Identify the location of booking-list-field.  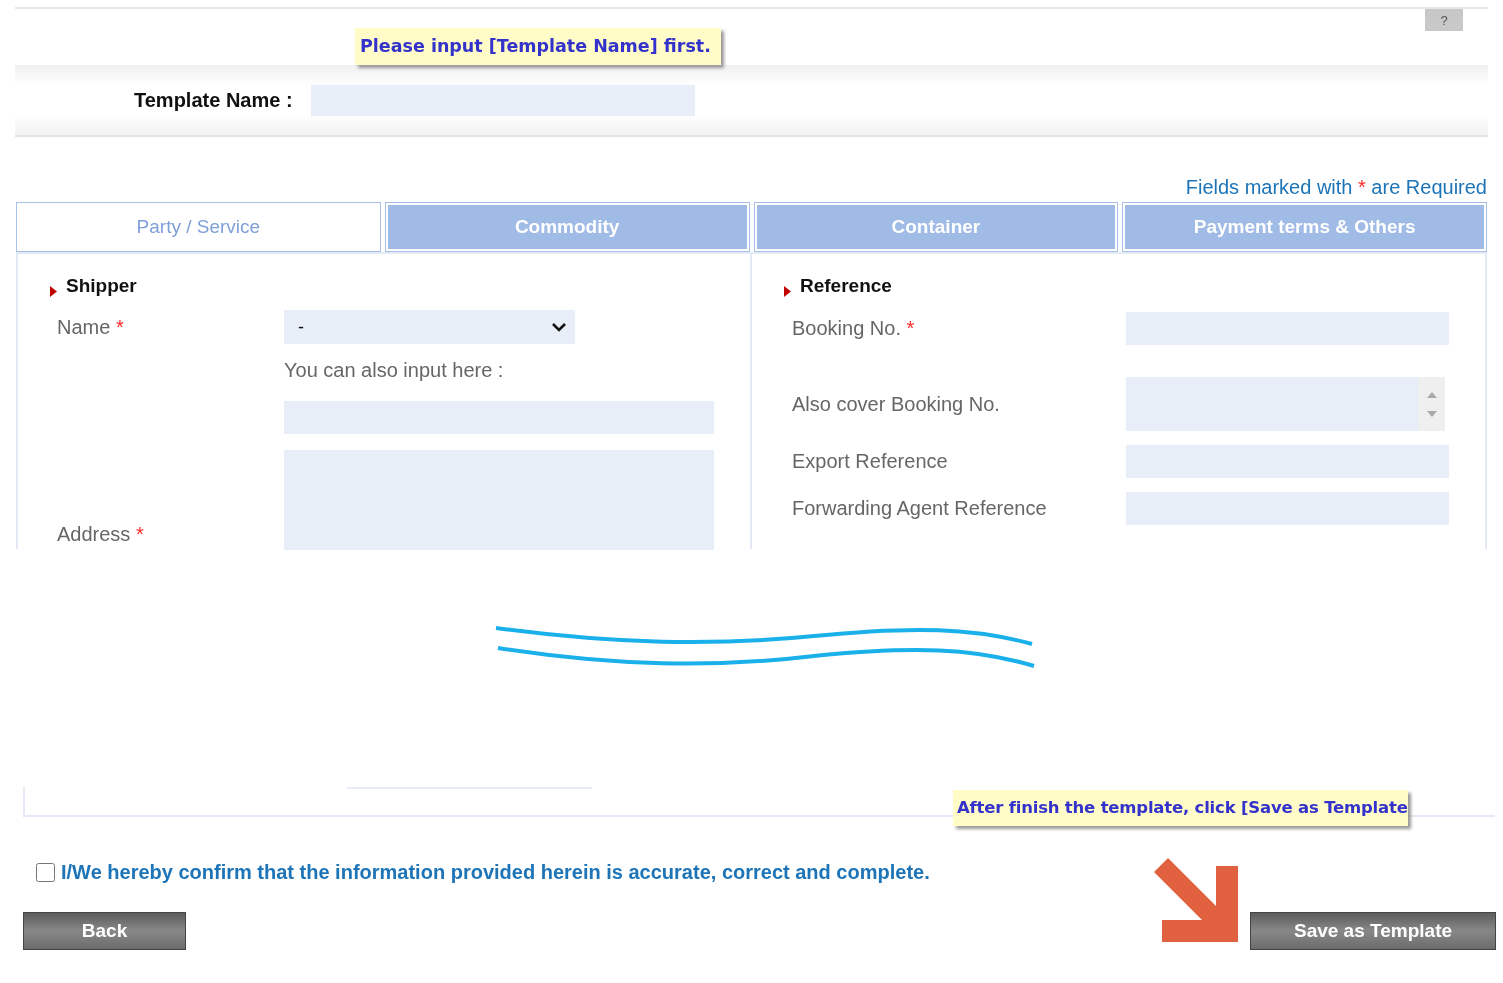
(1285, 404).